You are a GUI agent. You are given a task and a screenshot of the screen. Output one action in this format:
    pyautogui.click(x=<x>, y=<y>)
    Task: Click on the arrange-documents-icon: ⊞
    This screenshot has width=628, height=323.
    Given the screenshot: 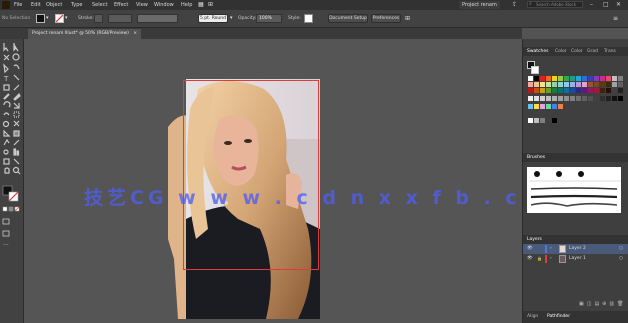 What is the action you would take?
    pyautogui.click(x=407, y=18)
    